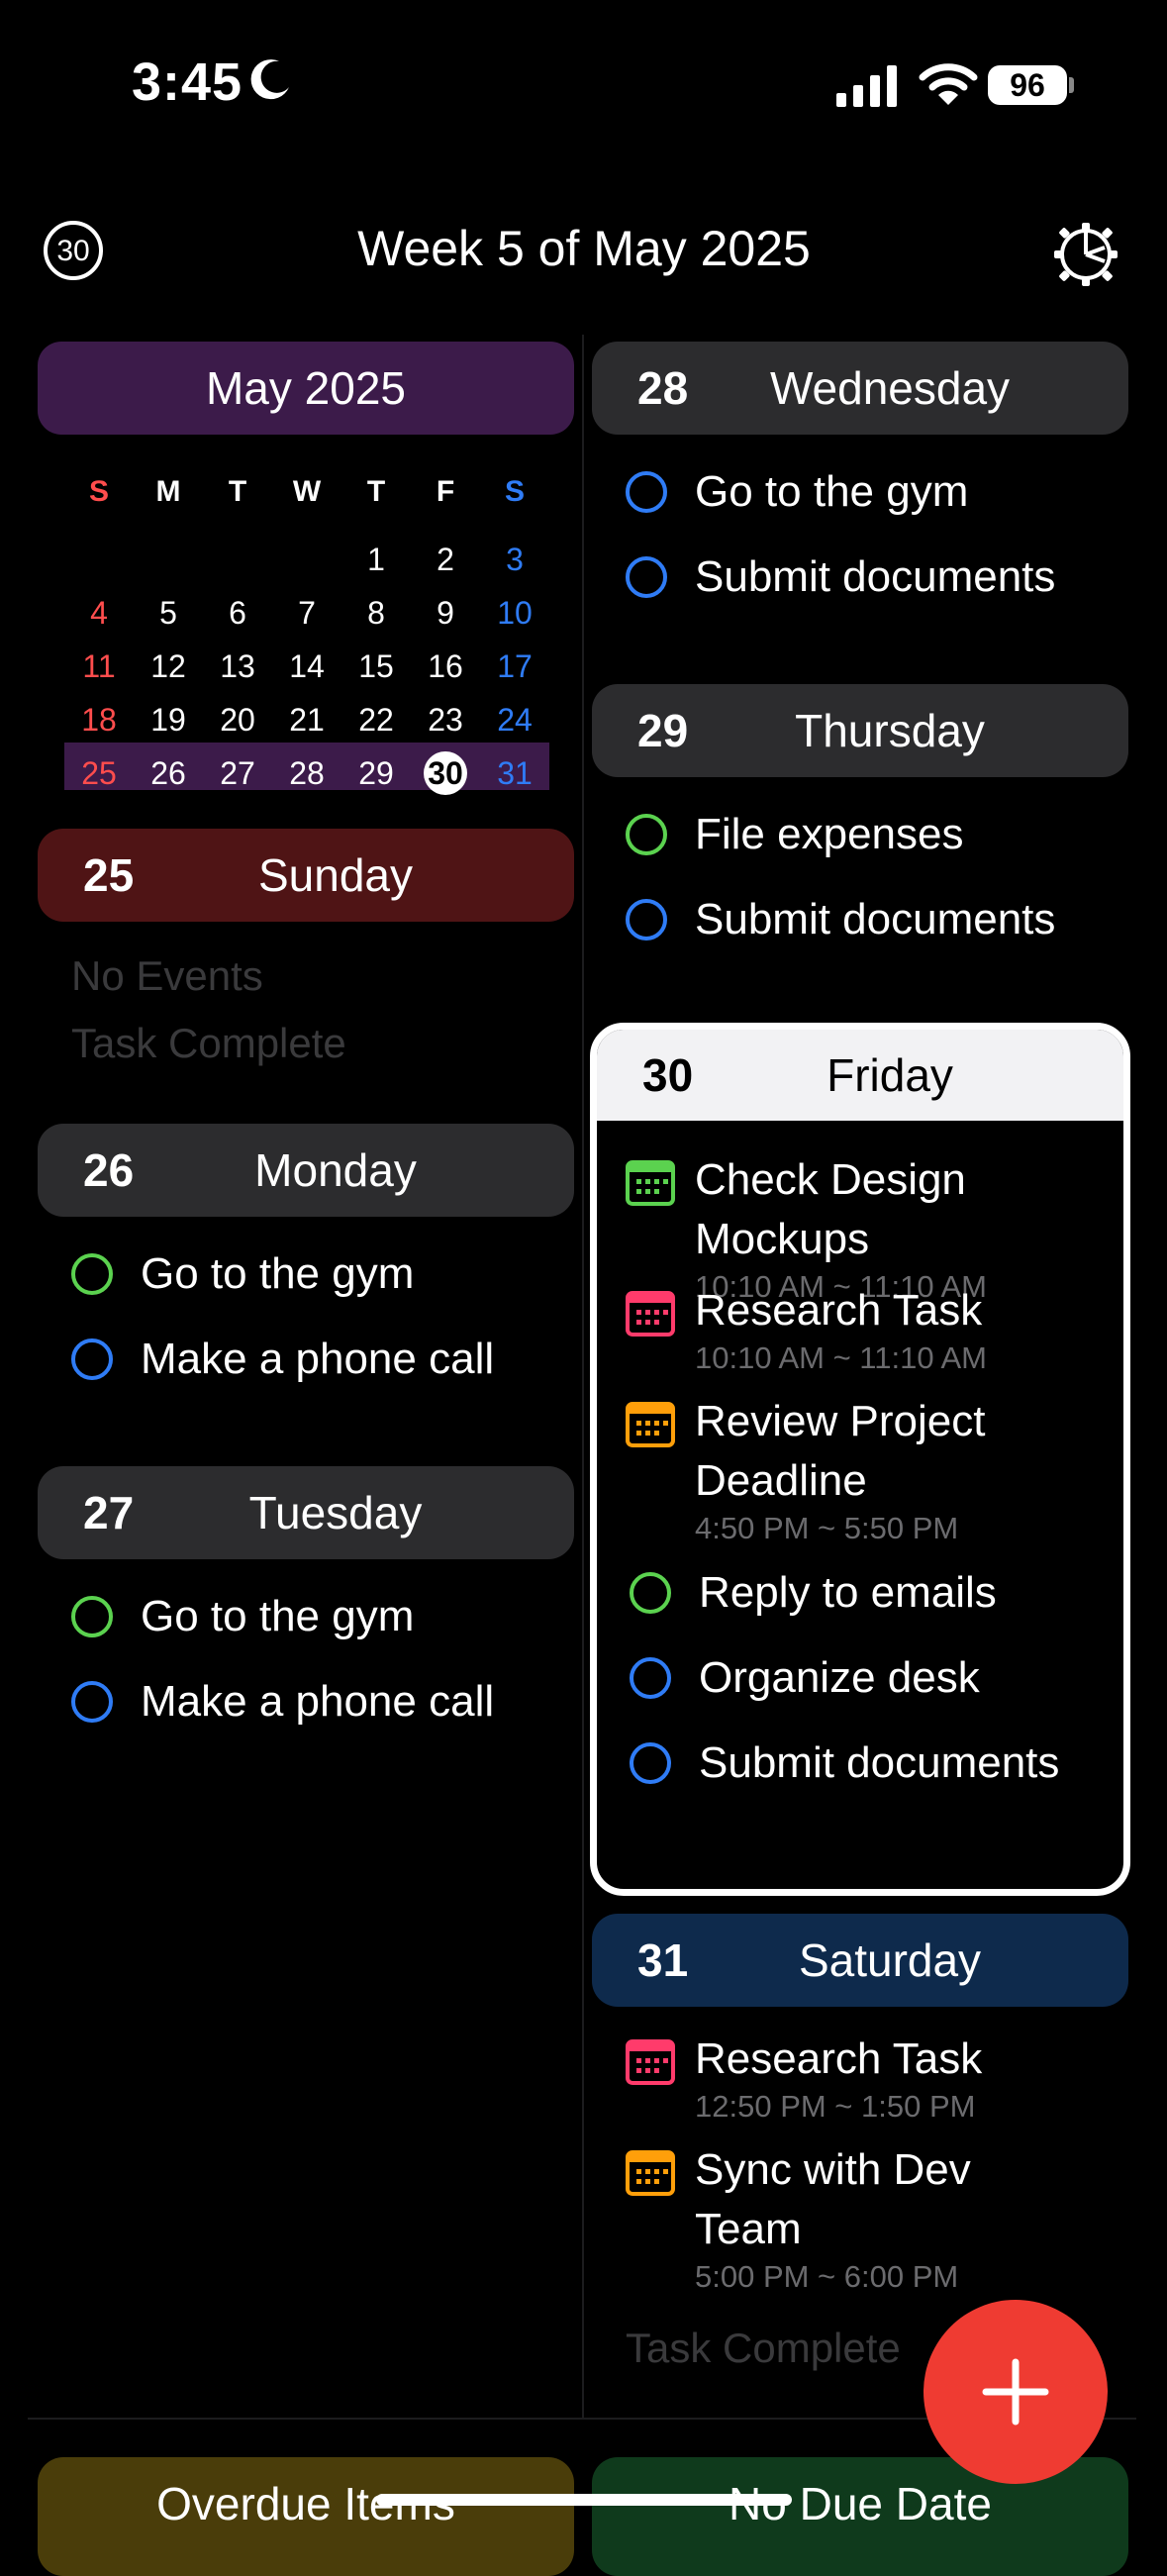 The width and height of the screenshot is (1167, 2576). I want to click on weekday-header: F, so click(446, 492).